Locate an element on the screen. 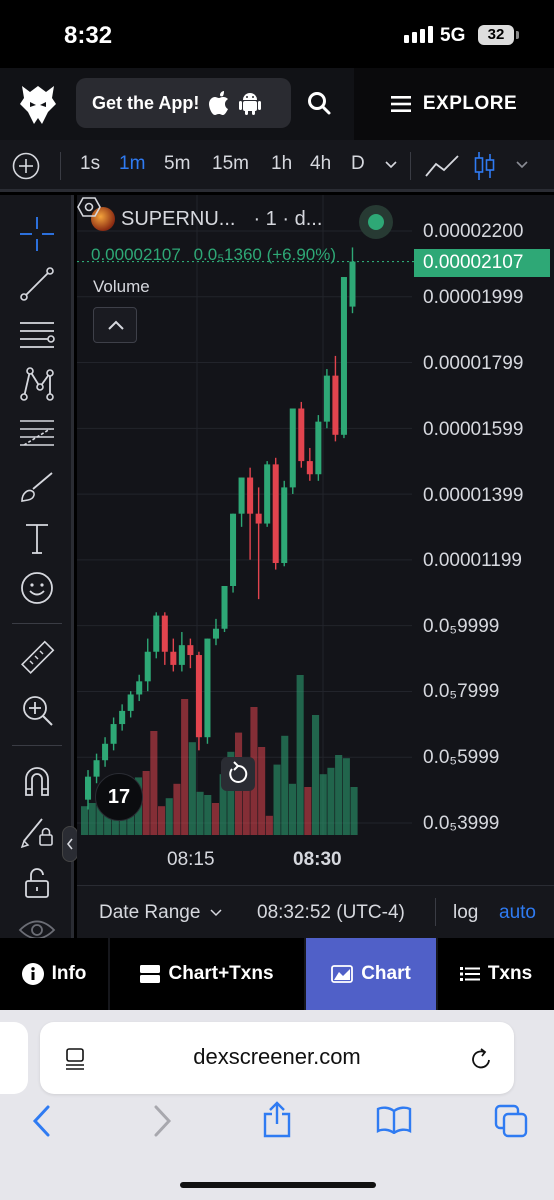  date-range-button: Date Range is located at coordinates (160, 913).